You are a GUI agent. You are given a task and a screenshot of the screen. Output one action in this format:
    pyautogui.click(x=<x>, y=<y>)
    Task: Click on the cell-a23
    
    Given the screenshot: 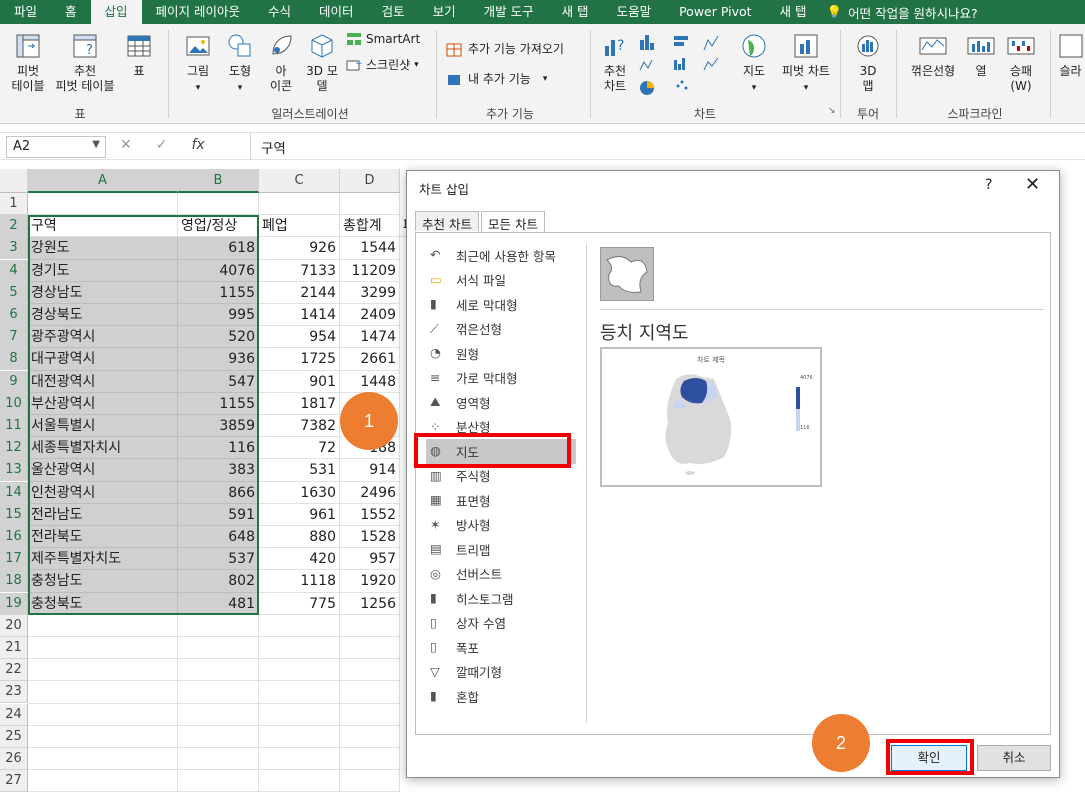 What is the action you would take?
    pyautogui.click(x=103, y=692)
    